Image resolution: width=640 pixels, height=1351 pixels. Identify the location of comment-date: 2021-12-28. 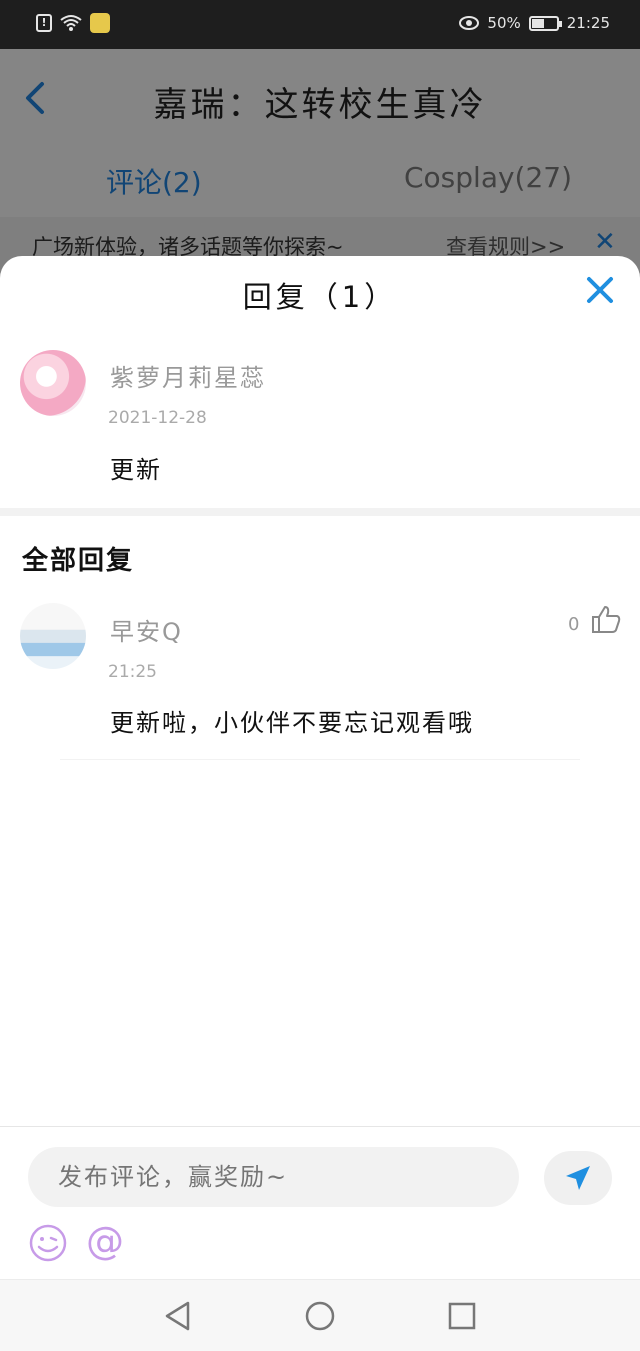
(157, 418).